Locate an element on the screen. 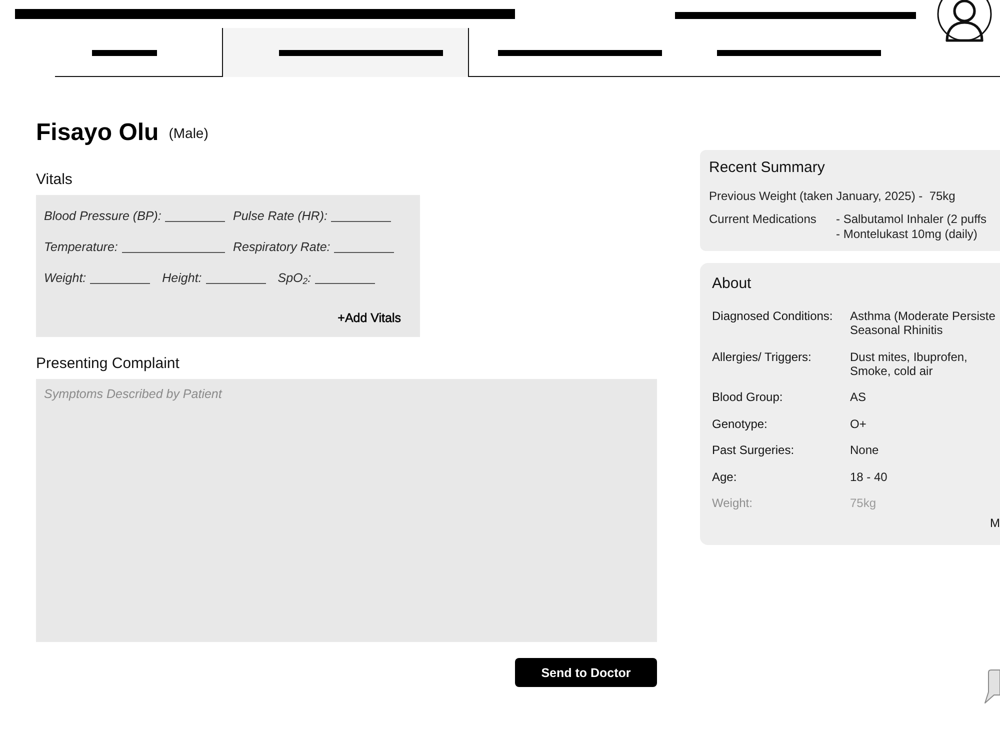  card-title: About is located at coordinates (732, 284).